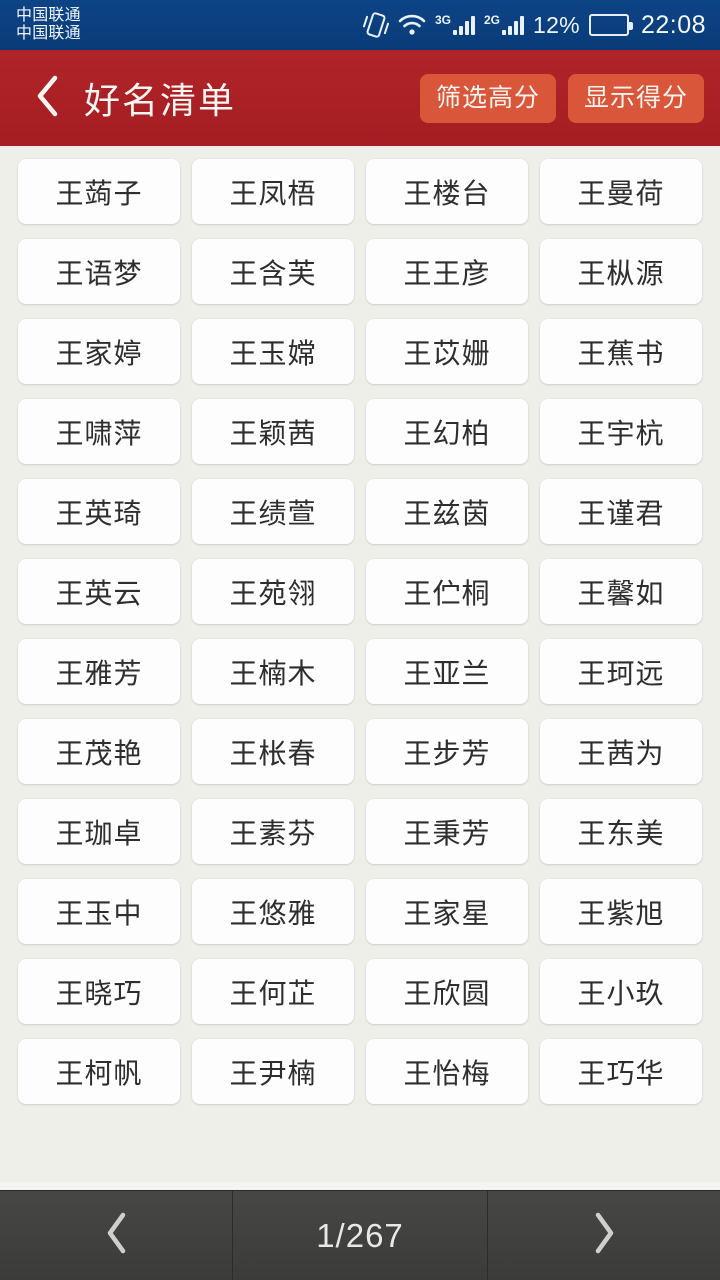  What do you see at coordinates (561, 98) in the screenshot?
I see `header-actions: 筛选高分 显示得分` at bounding box center [561, 98].